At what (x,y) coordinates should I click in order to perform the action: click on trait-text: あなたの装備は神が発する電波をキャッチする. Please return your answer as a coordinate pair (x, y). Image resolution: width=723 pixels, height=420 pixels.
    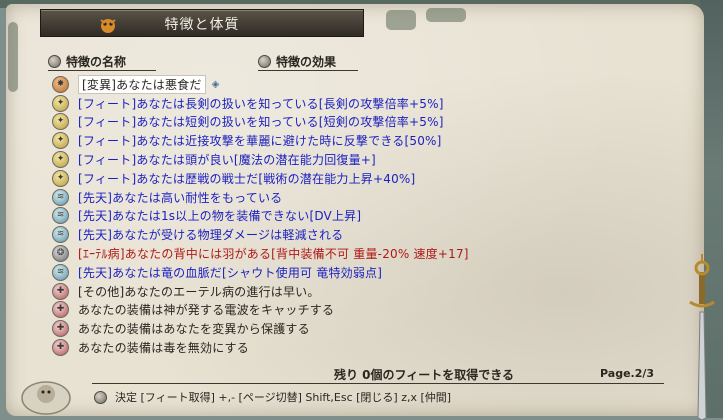
    Looking at the image, I should click on (206, 310).